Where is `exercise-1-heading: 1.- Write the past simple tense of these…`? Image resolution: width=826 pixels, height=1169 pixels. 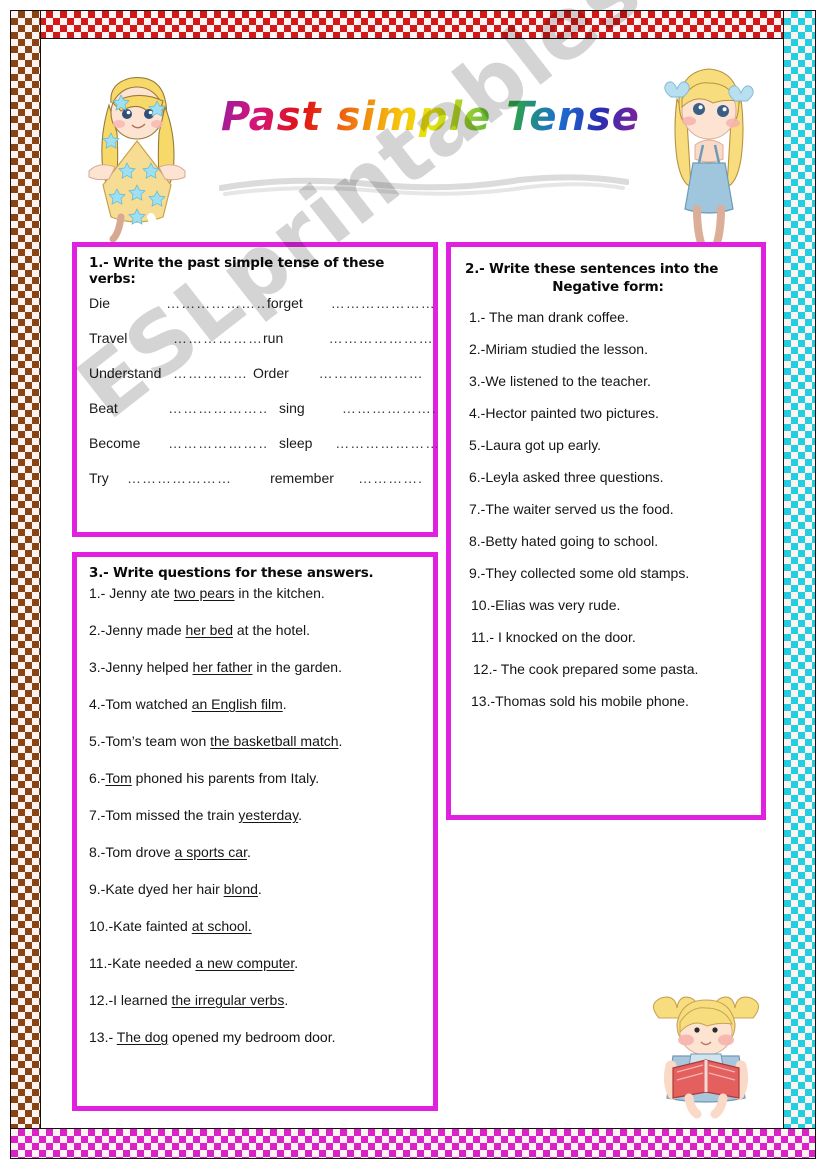 exercise-1-heading: 1.- Write the past simple tense of these… is located at coordinates (237, 271).